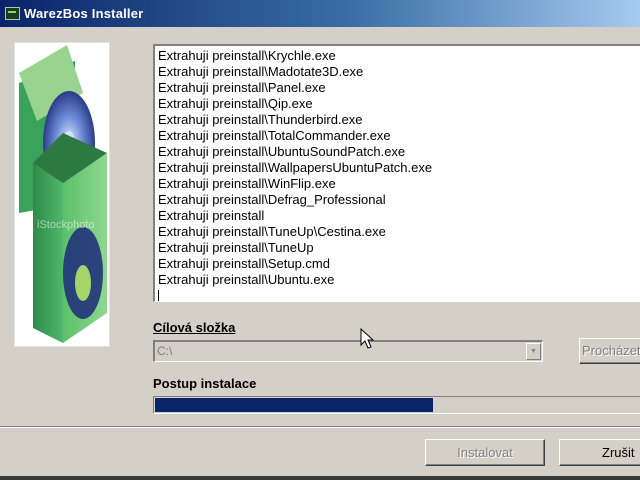 This screenshot has width=640, height=480. What do you see at coordinates (261, 71) in the screenshot?
I see `log-line: Extrahuji preinstall\Madotate3D.exe` at bounding box center [261, 71].